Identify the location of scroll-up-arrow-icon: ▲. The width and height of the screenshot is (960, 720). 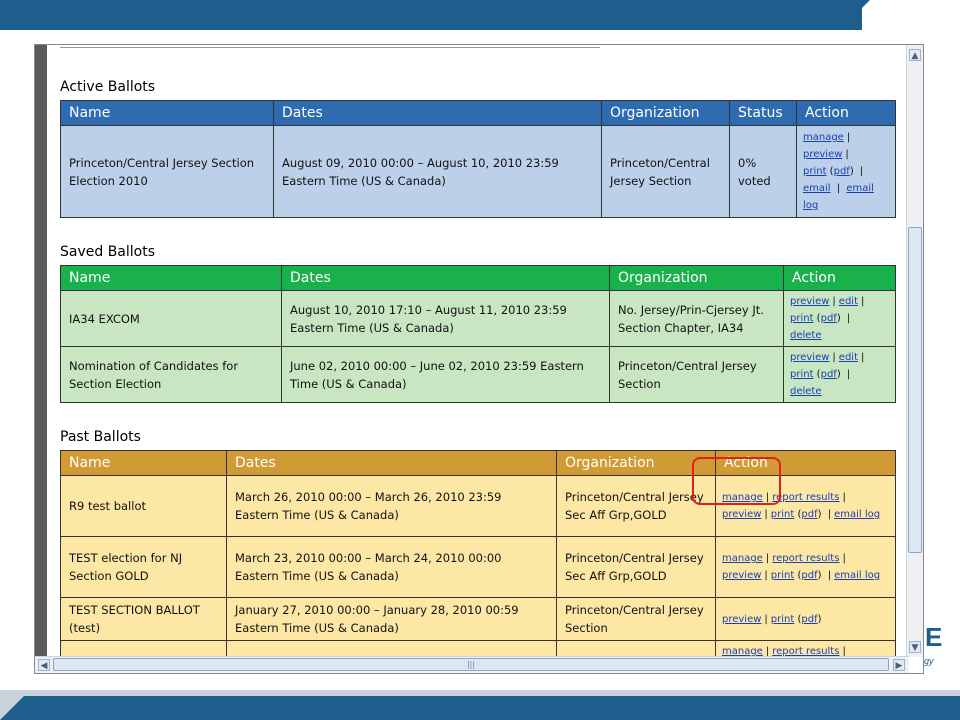
(915, 55).